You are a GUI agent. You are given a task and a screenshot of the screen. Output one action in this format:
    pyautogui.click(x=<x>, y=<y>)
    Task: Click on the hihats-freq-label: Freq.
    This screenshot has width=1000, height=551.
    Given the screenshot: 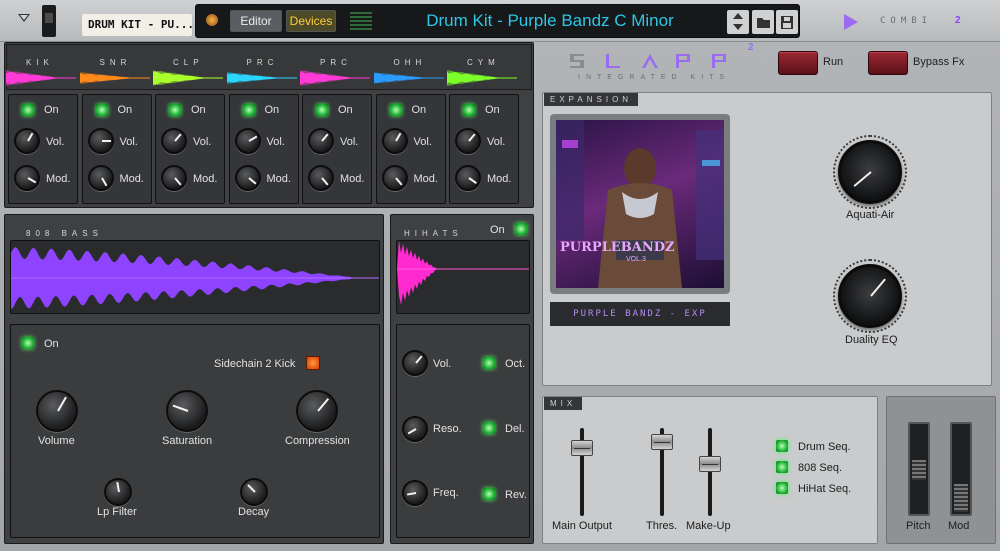 What is the action you would take?
    pyautogui.click(x=446, y=493)
    